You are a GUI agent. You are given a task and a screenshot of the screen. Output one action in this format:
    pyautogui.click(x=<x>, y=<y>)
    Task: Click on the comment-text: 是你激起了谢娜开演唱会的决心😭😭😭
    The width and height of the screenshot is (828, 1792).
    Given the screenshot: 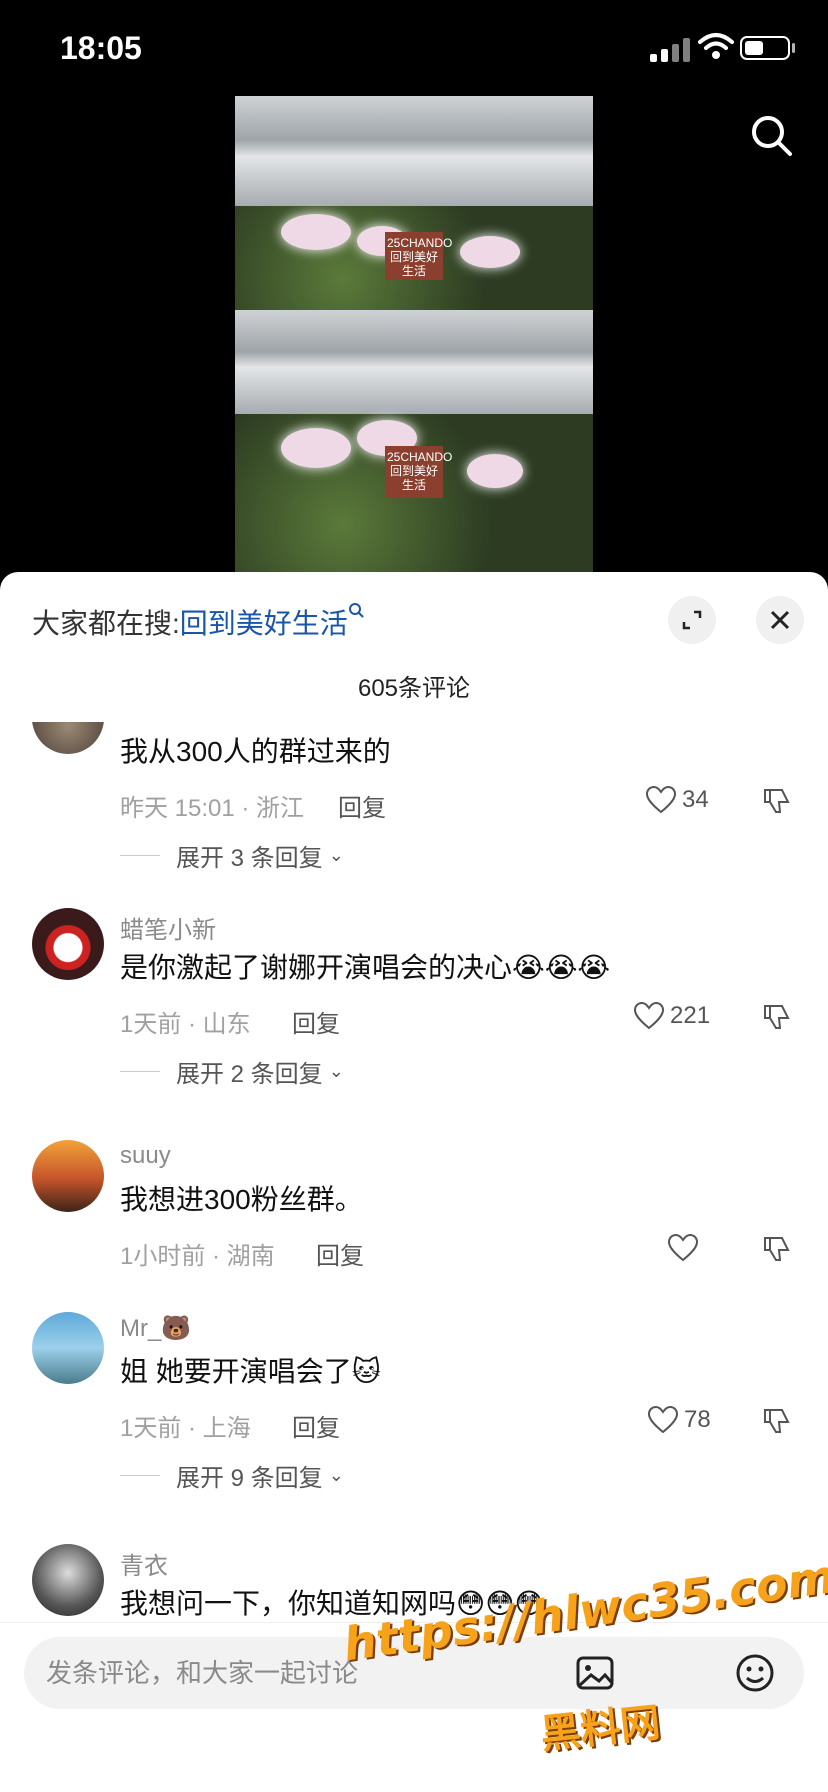 What is the action you would take?
    pyautogui.click(x=365, y=967)
    